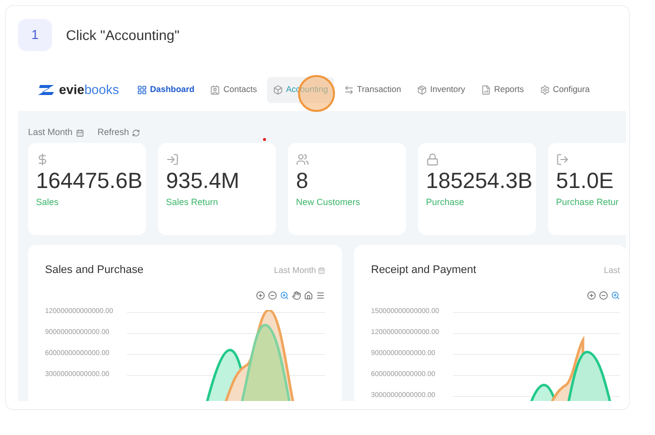  Describe the element at coordinates (373, 89) in the screenshot. I see `nav-tab: Transaction` at that location.